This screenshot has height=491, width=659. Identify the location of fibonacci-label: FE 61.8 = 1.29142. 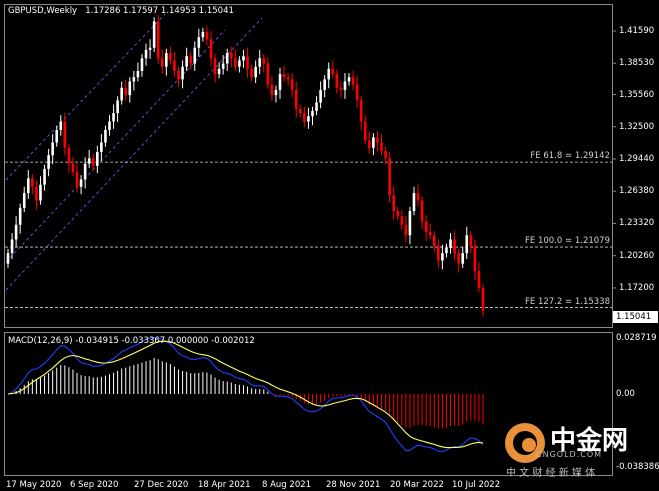
(570, 156).